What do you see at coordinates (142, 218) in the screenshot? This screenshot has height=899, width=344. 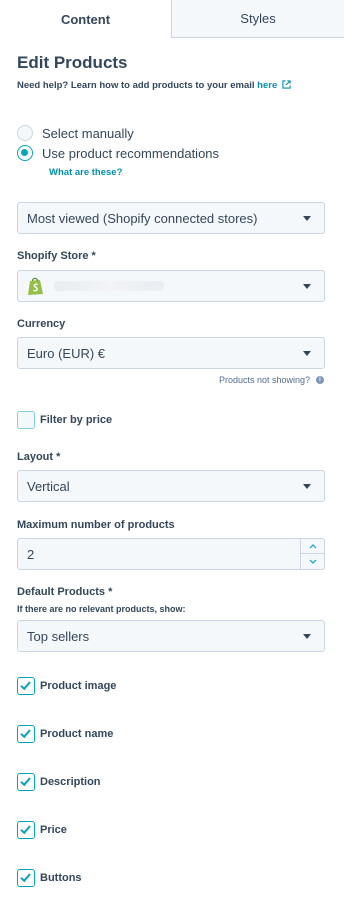 I see `recommendation-select-value: Most viewed (Shopify connected stores)` at bounding box center [142, 218].